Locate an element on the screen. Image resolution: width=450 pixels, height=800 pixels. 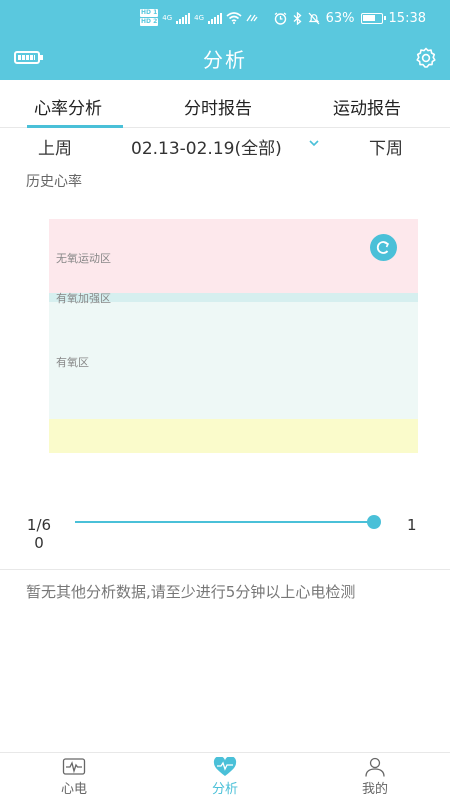
sim1-label: HD 1 is located at coordinates (149, 13).